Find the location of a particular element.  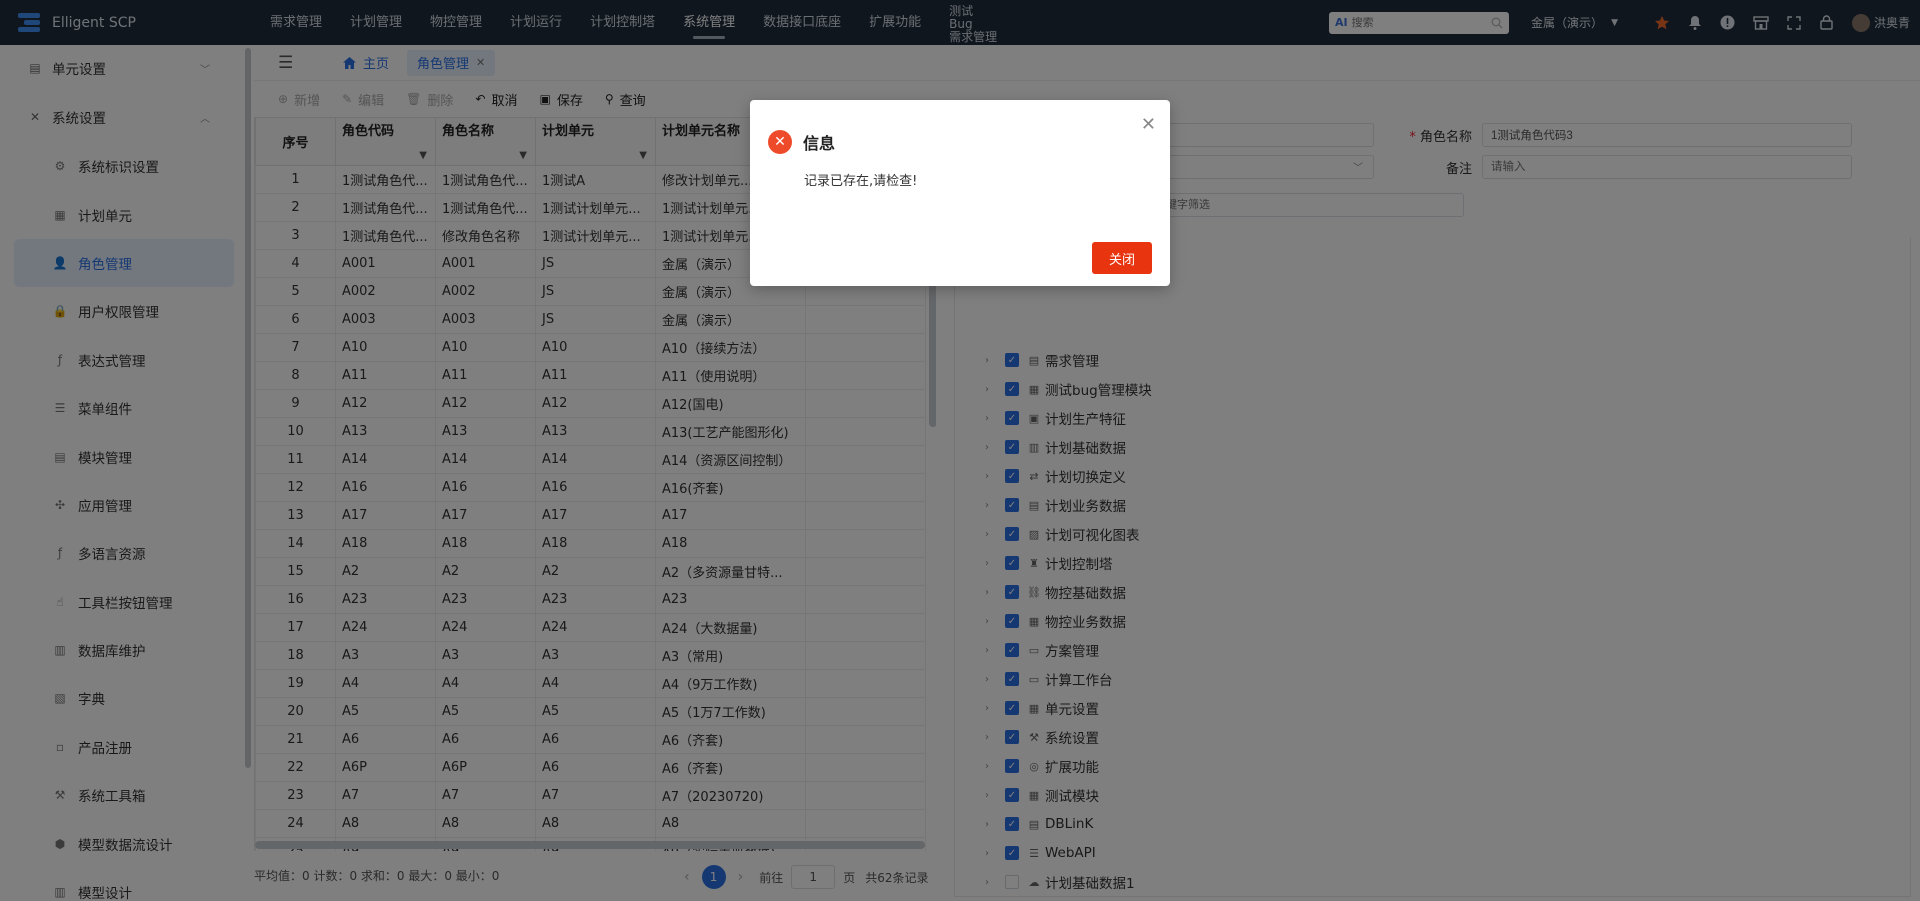

dialog-message: 记录已存在,请检查! is located at coordinates (861, 181).